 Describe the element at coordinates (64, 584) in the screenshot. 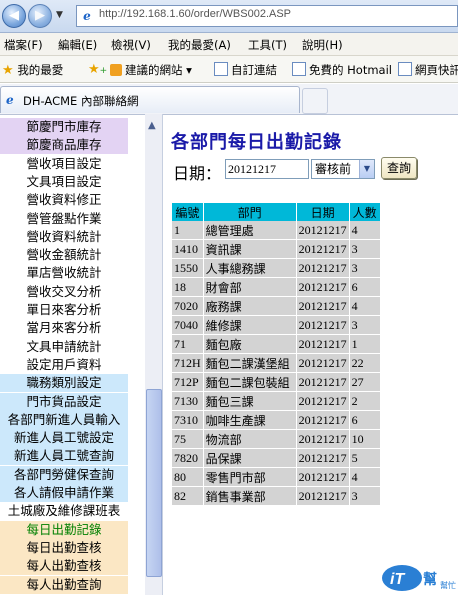

I see `sidebar-item: 每人出勤查詢` at that location.